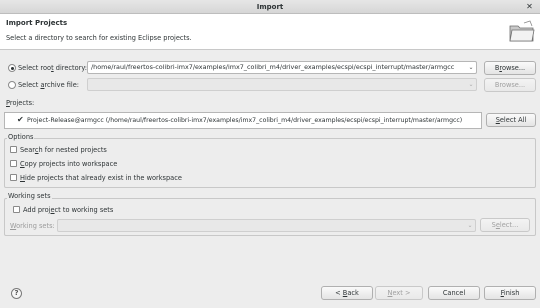  I want to click on checkmark-icon: ✔, so click(20, 120).